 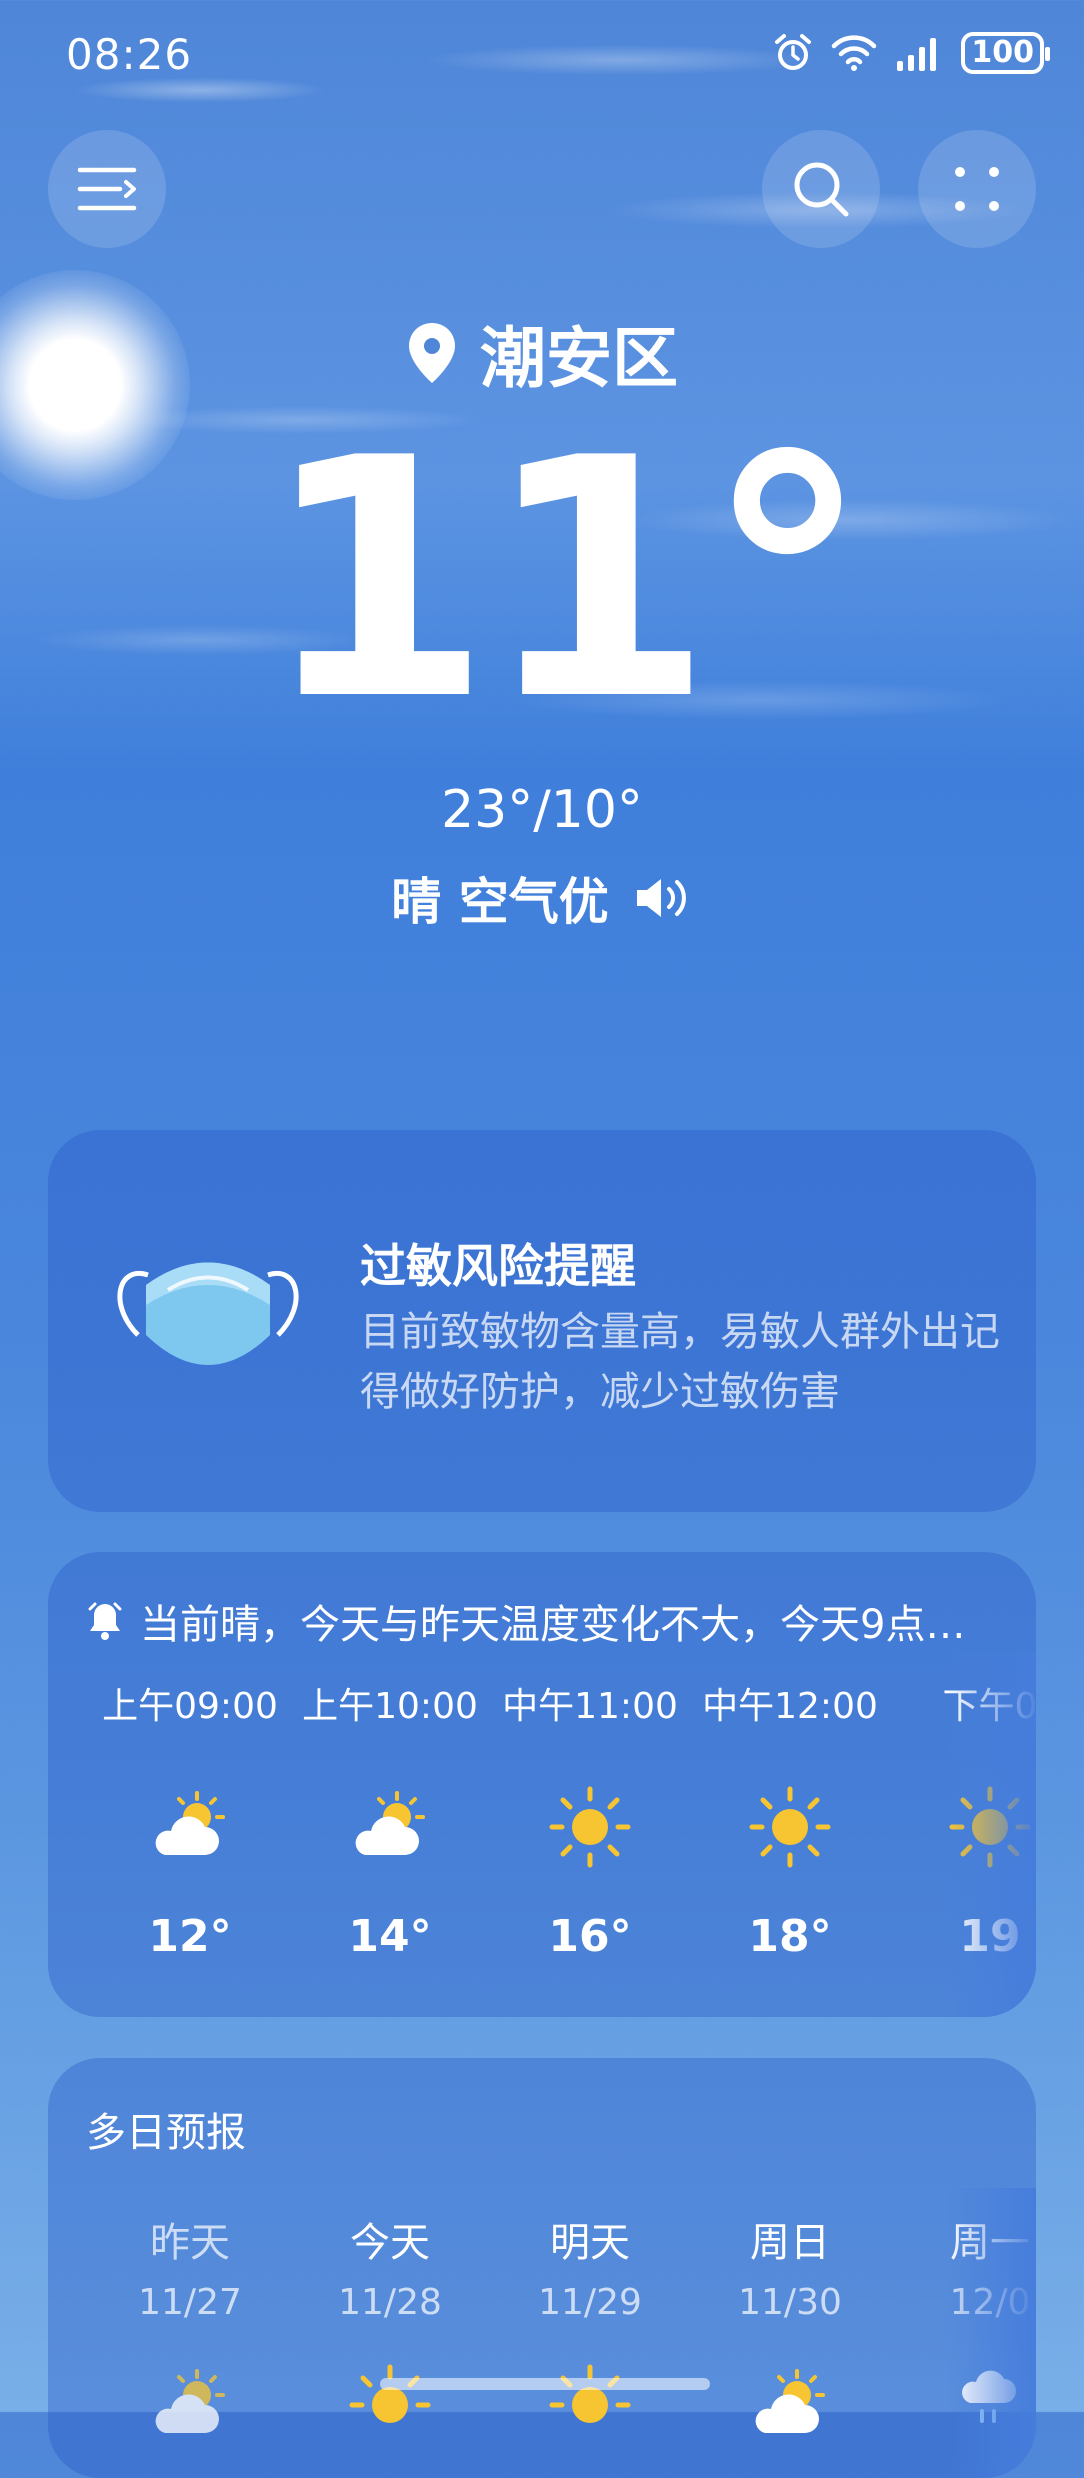 I want to click on menu-button, so click(x=107, y=189).